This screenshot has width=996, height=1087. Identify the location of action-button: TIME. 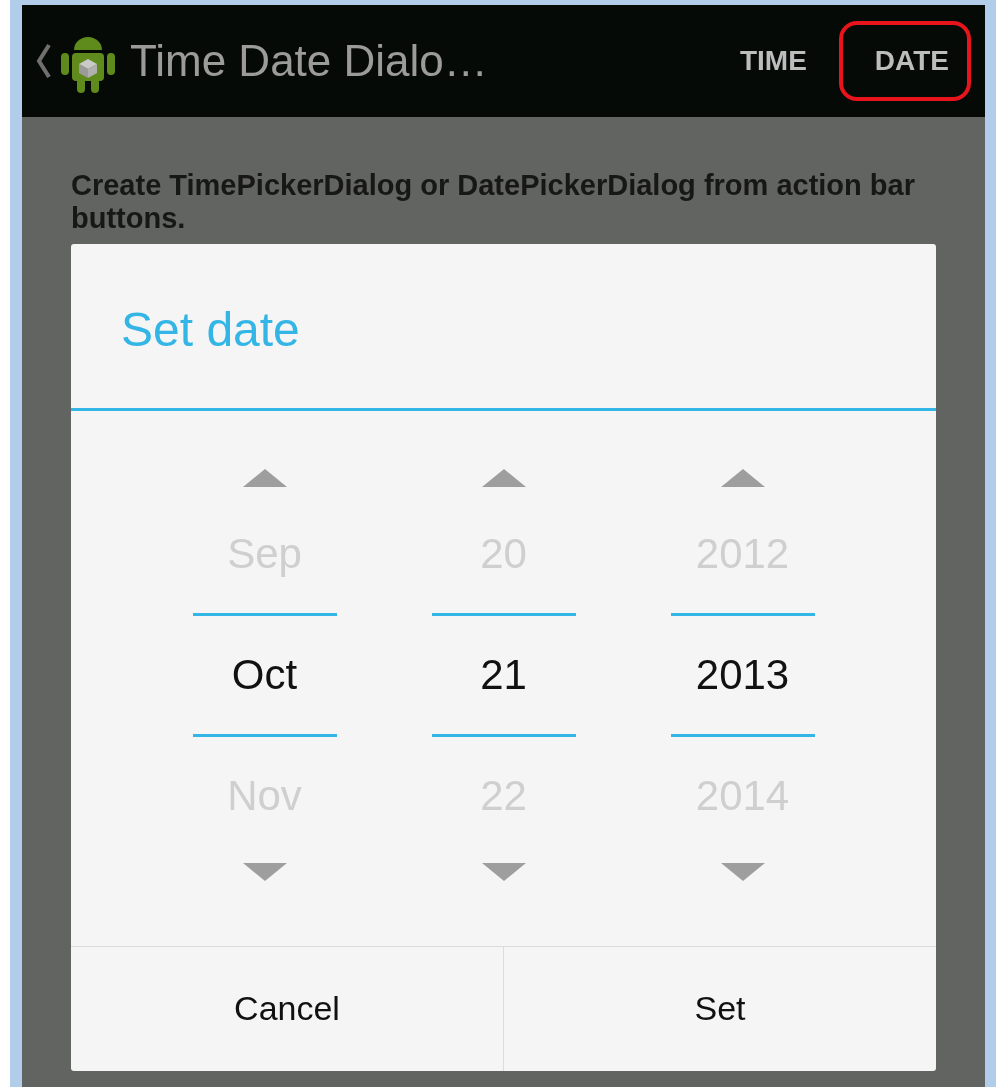
(766, 61).